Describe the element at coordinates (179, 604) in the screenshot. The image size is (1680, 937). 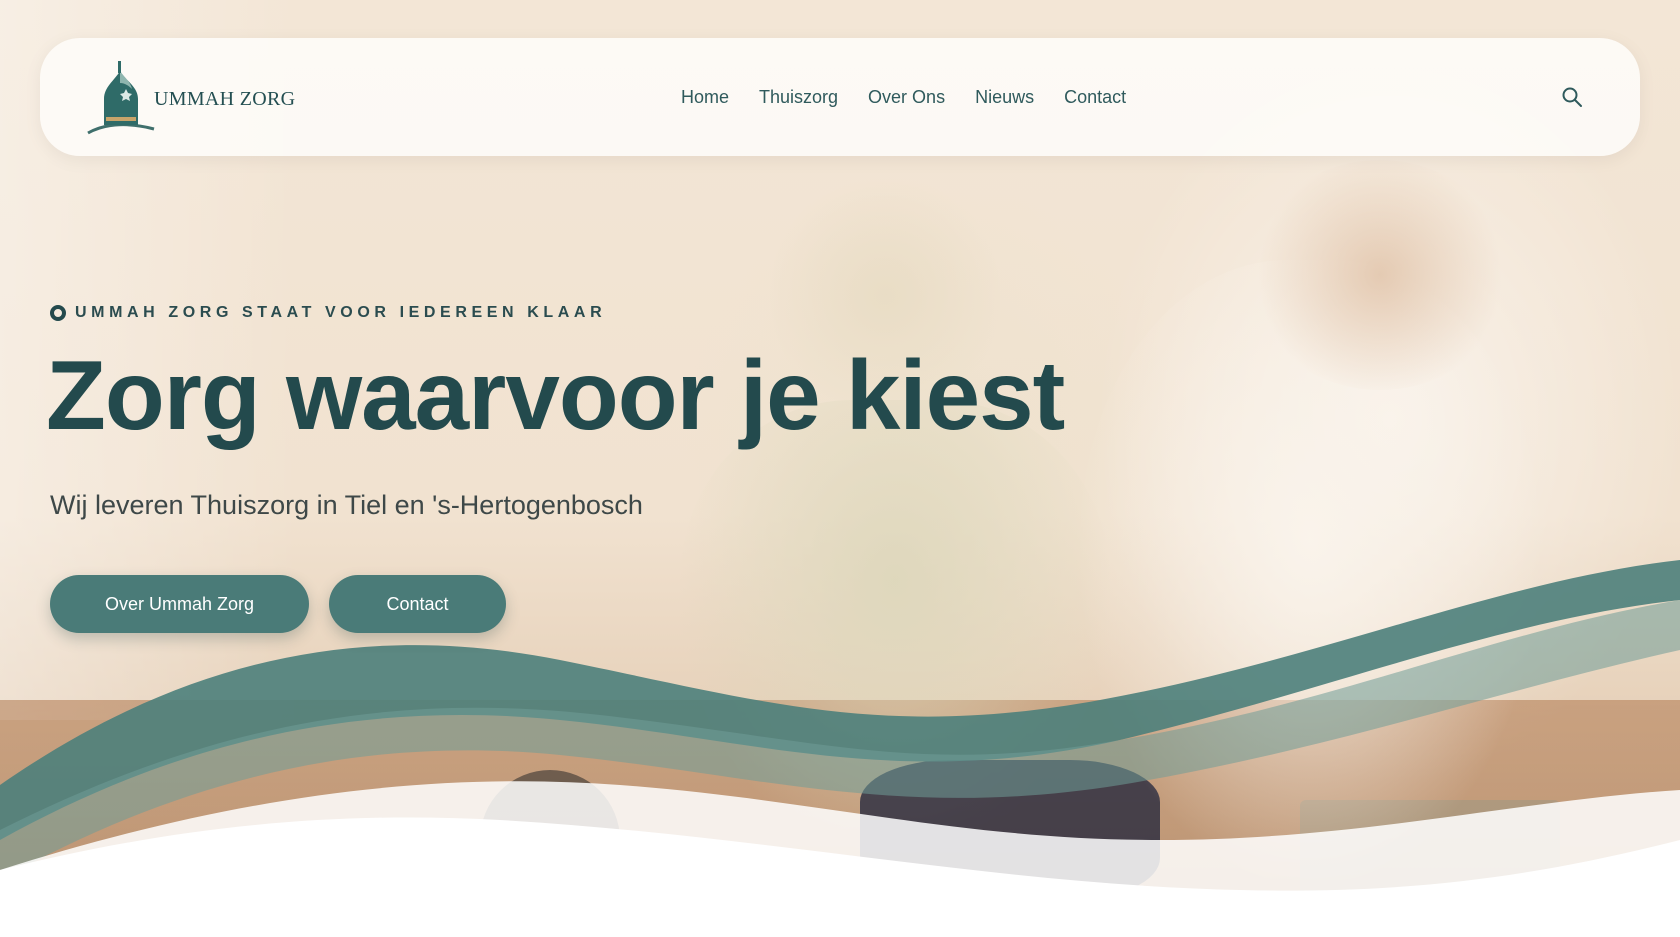
I see `about-button: Over Ummah Zorg` at that location.